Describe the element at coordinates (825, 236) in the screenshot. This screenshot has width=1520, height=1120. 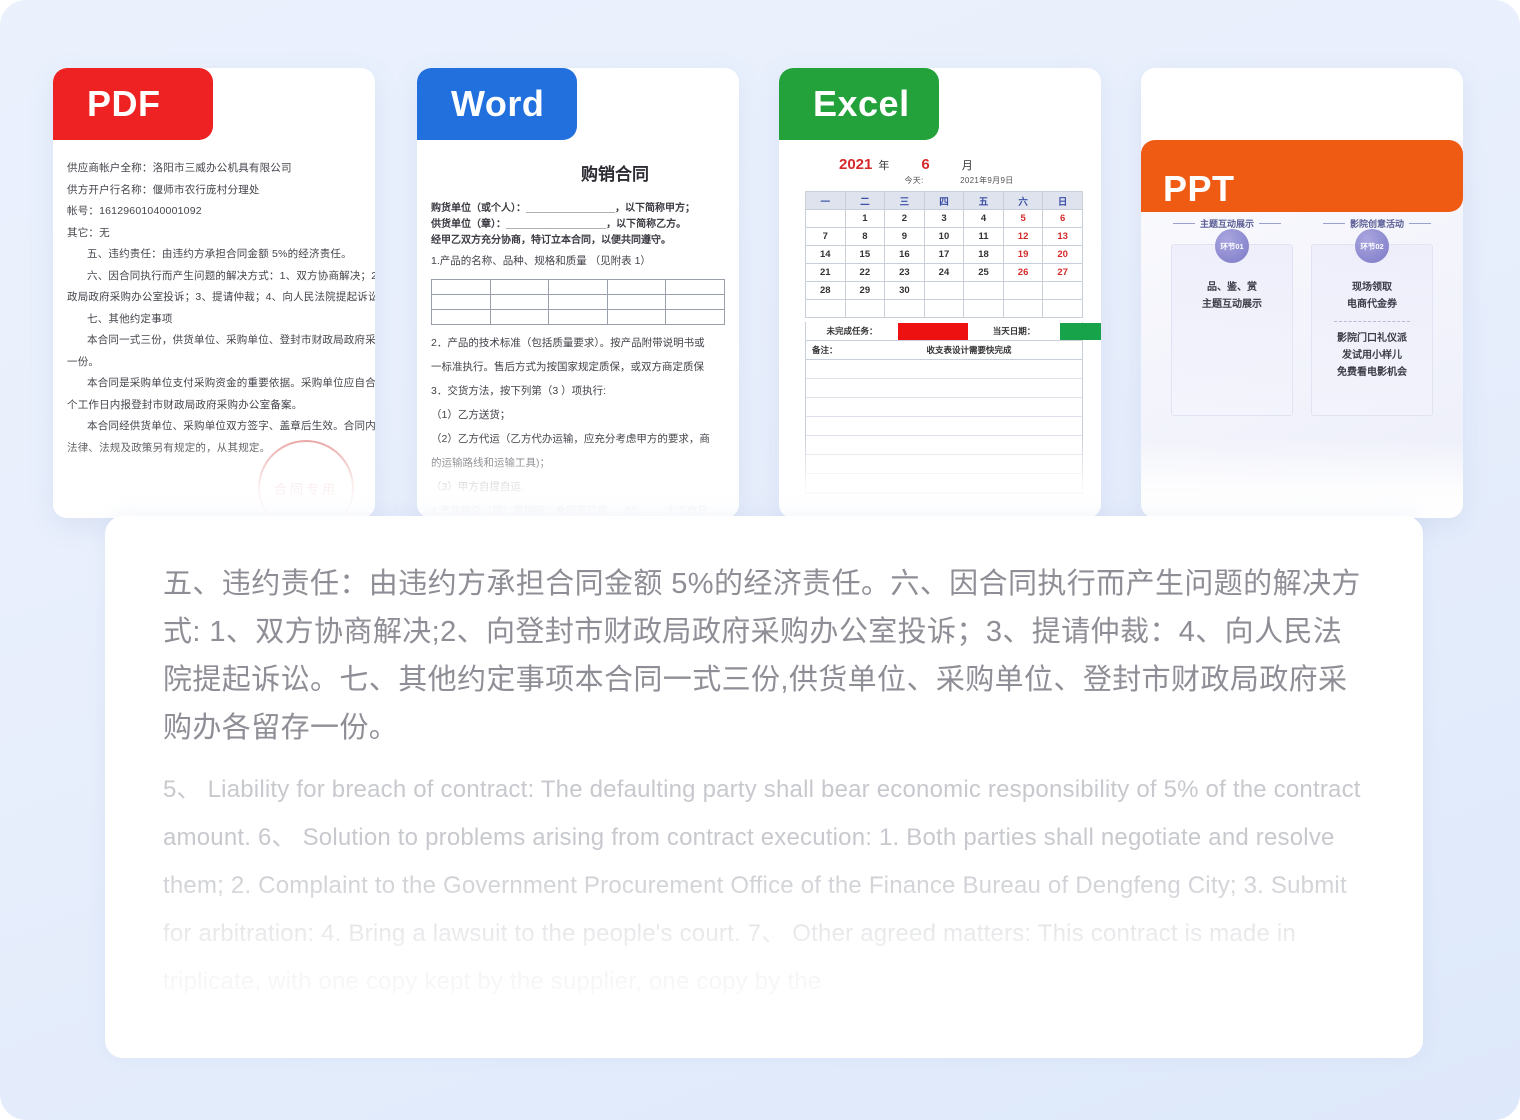
I see `calendar-day: 7` at that location.